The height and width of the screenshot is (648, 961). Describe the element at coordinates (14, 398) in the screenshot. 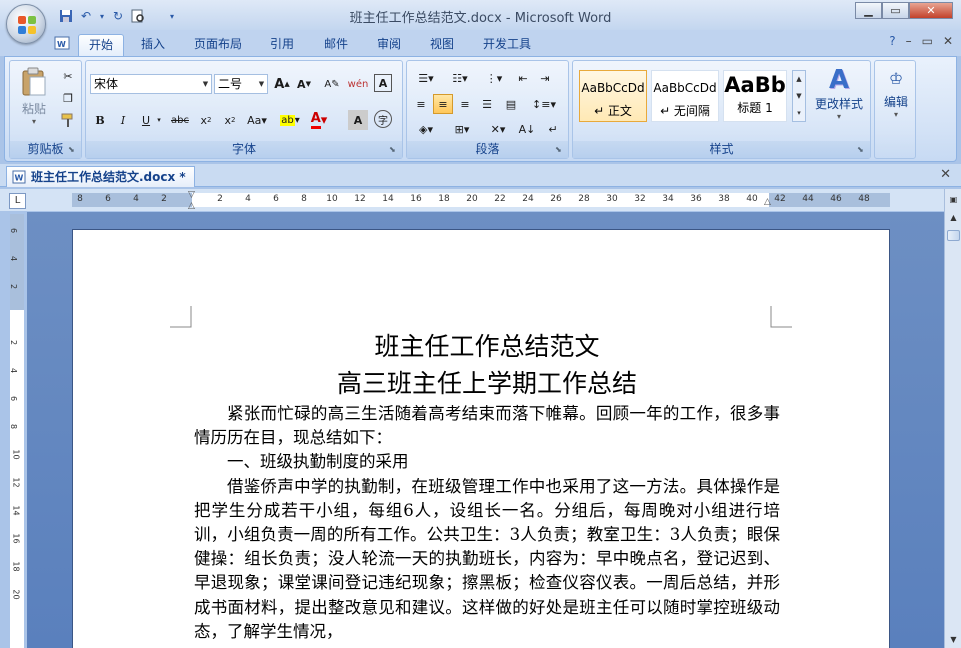

I see `ruler-tick-label: 6` at that location.